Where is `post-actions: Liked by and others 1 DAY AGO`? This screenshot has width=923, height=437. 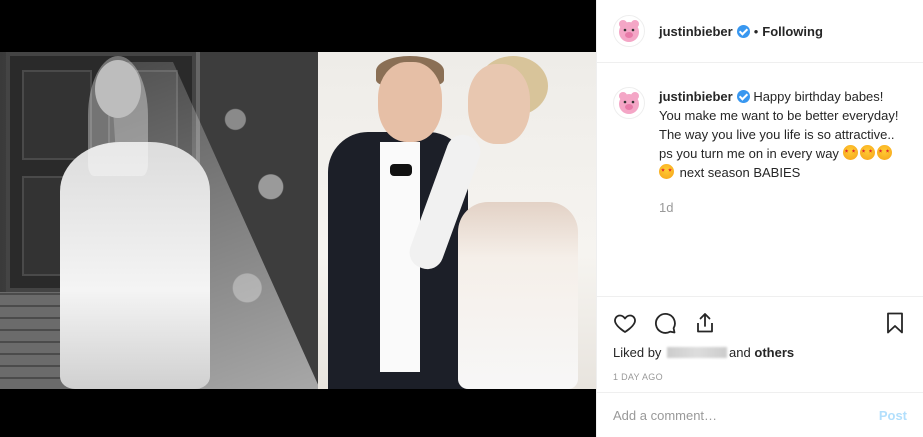
post-actions: Liked by and others 1 DAY AGO is located at coordinates (760, 344).